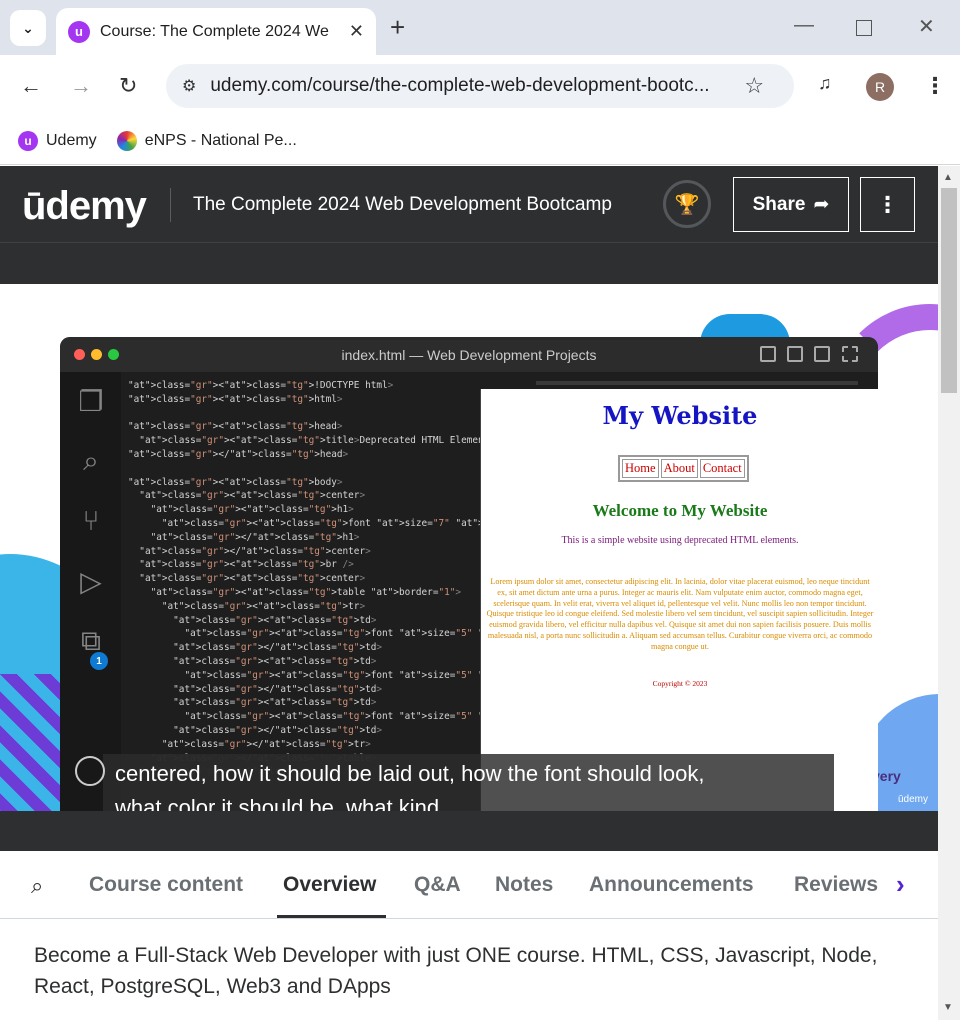 The image size is (960, 1020). What do you see at coordinates (91, 581) in the screenshot?
I see `debug-icon: ▷` at bounding box center [91, 581].